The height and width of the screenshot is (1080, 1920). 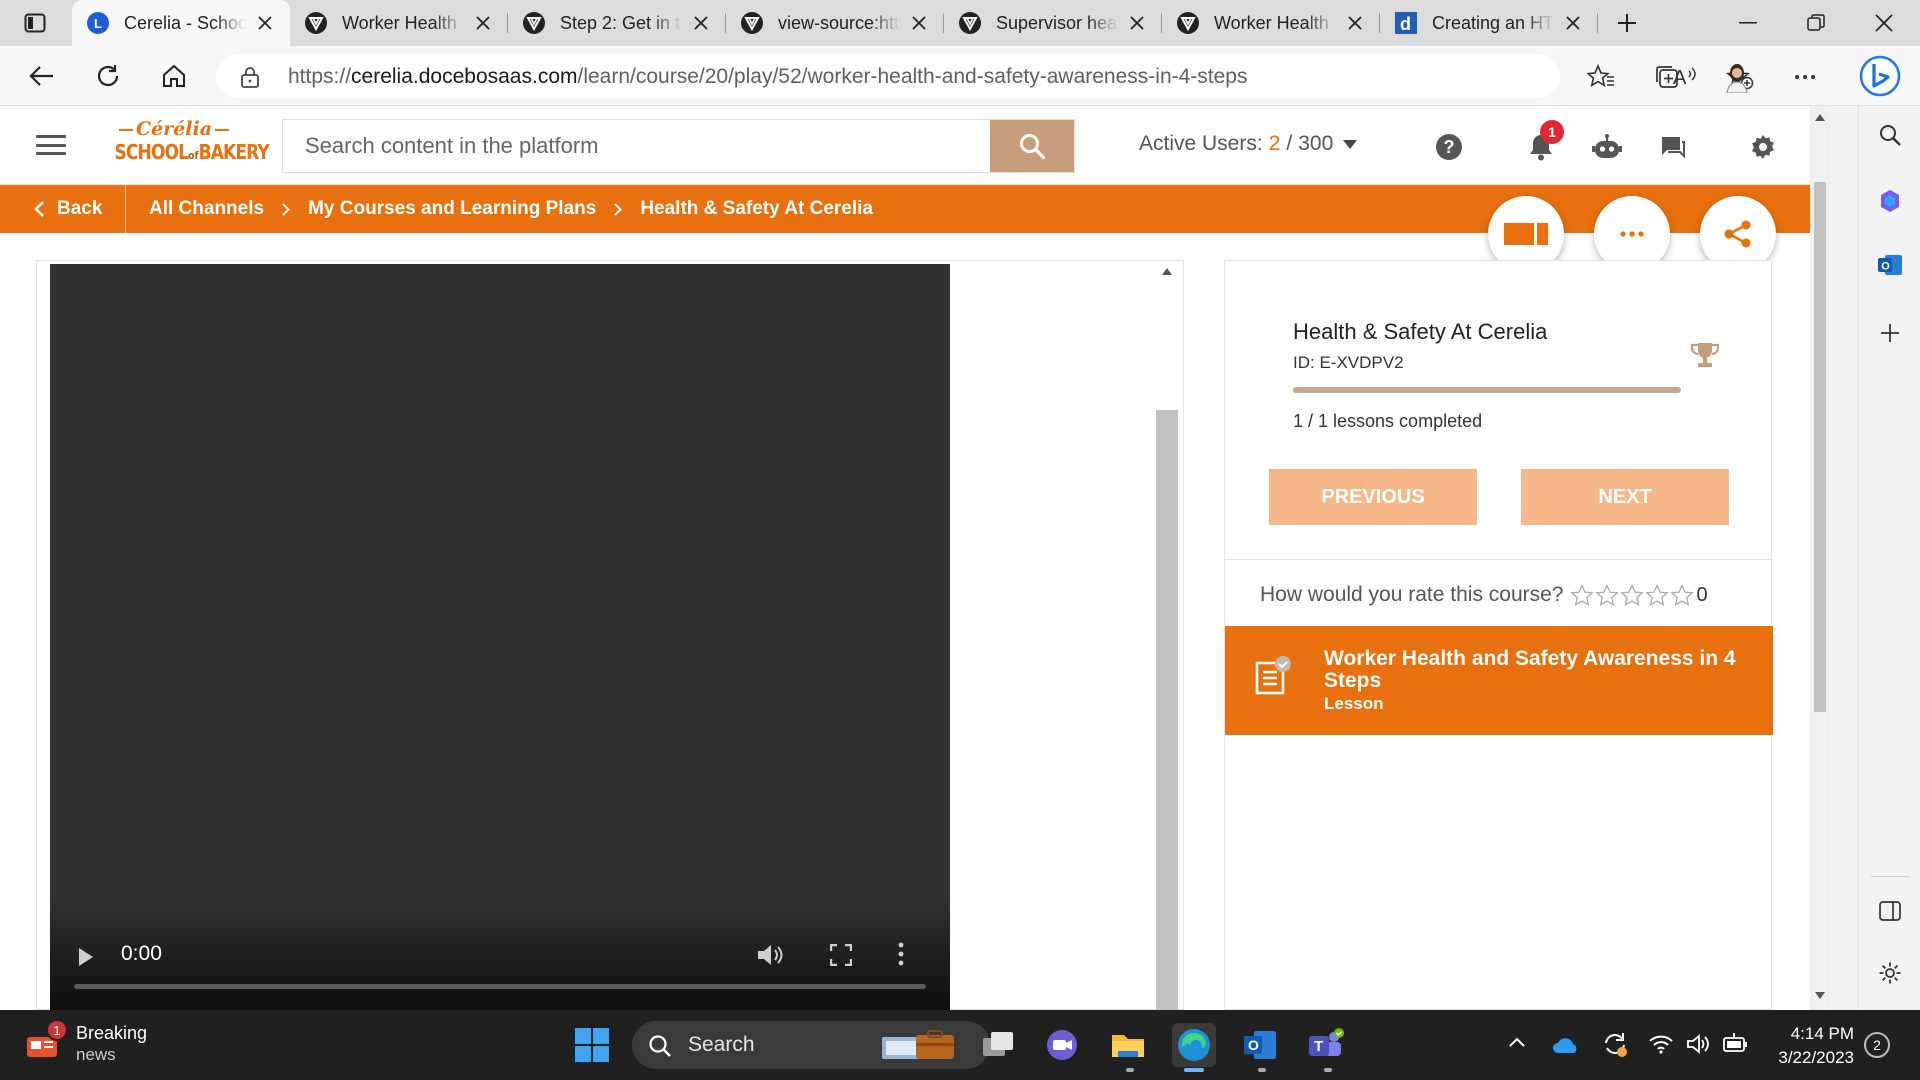 I want to click on chevron-right-icon, so click(x=618, y=209).